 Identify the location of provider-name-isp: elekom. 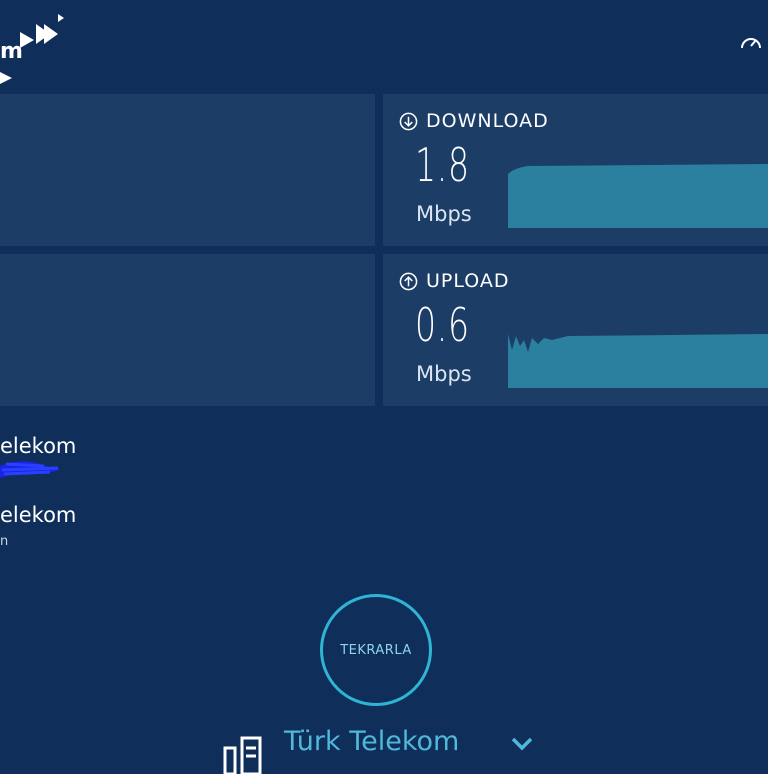
(38, 446).